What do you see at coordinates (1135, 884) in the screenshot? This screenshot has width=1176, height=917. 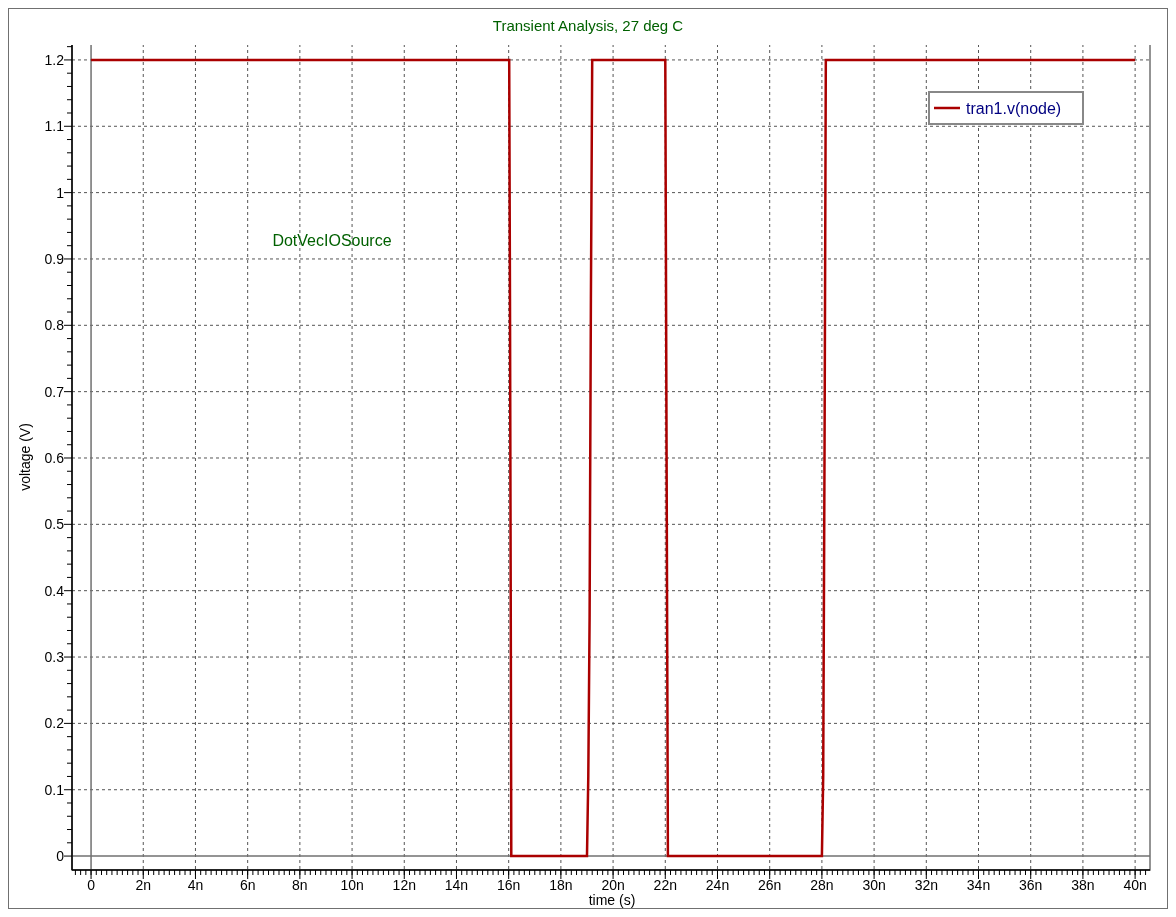 I see `x-tick-label: 40n` at bounding box center [1135, 884].